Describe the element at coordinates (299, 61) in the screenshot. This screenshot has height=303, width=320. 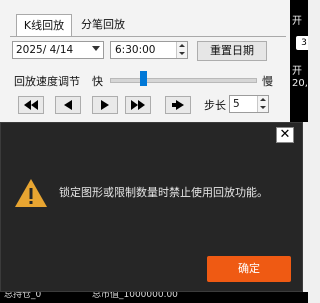
I see `background-app-strip: 开 3 开 20,4` at that location.